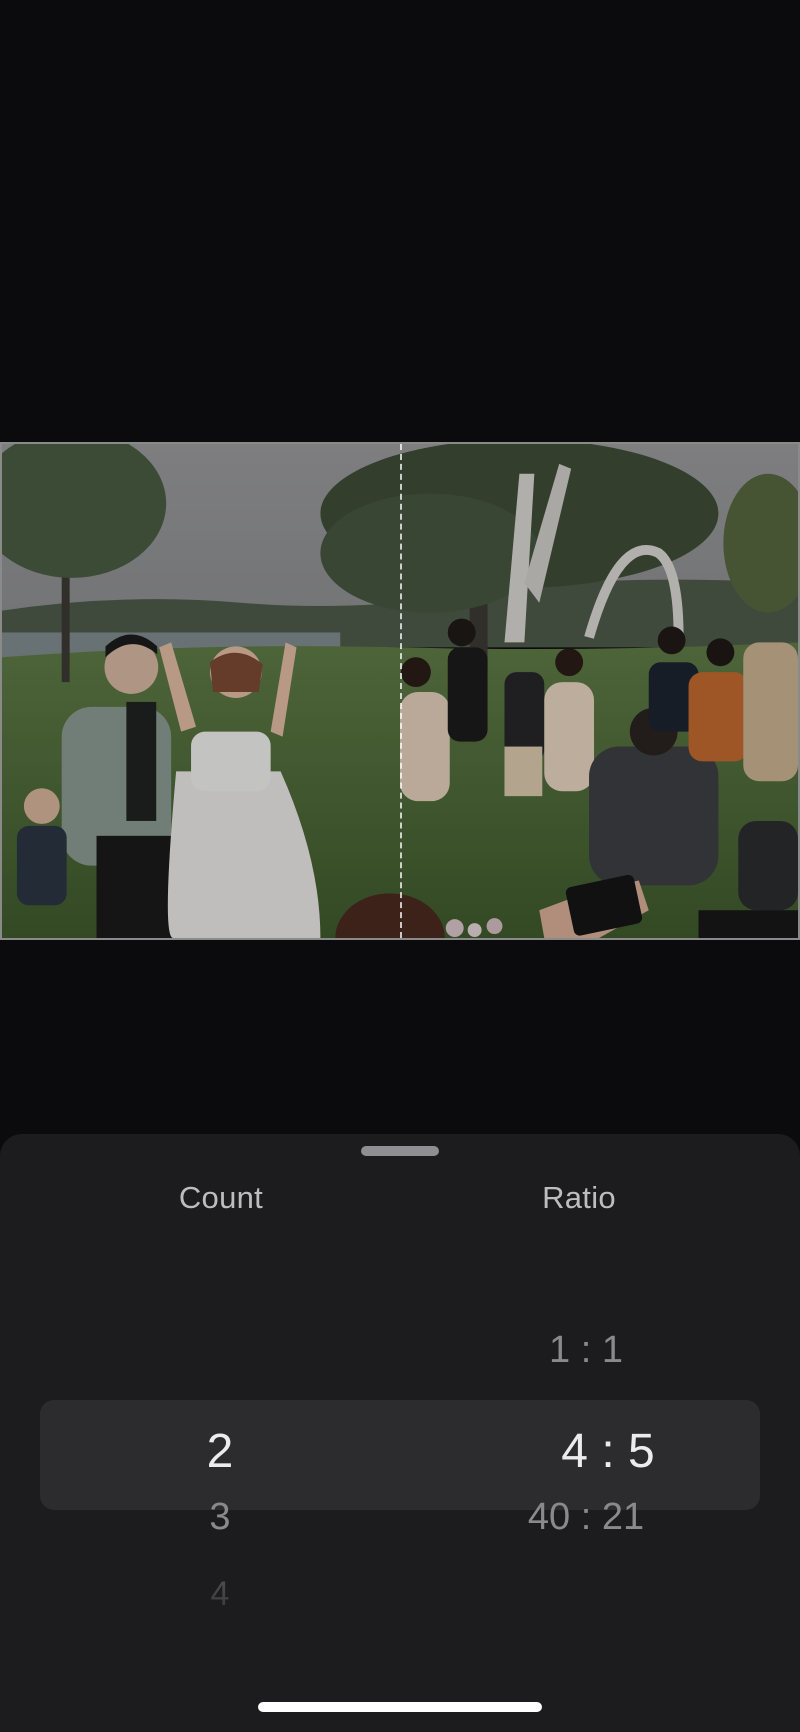  I want to click on split-guide-line, so click(401, 691).